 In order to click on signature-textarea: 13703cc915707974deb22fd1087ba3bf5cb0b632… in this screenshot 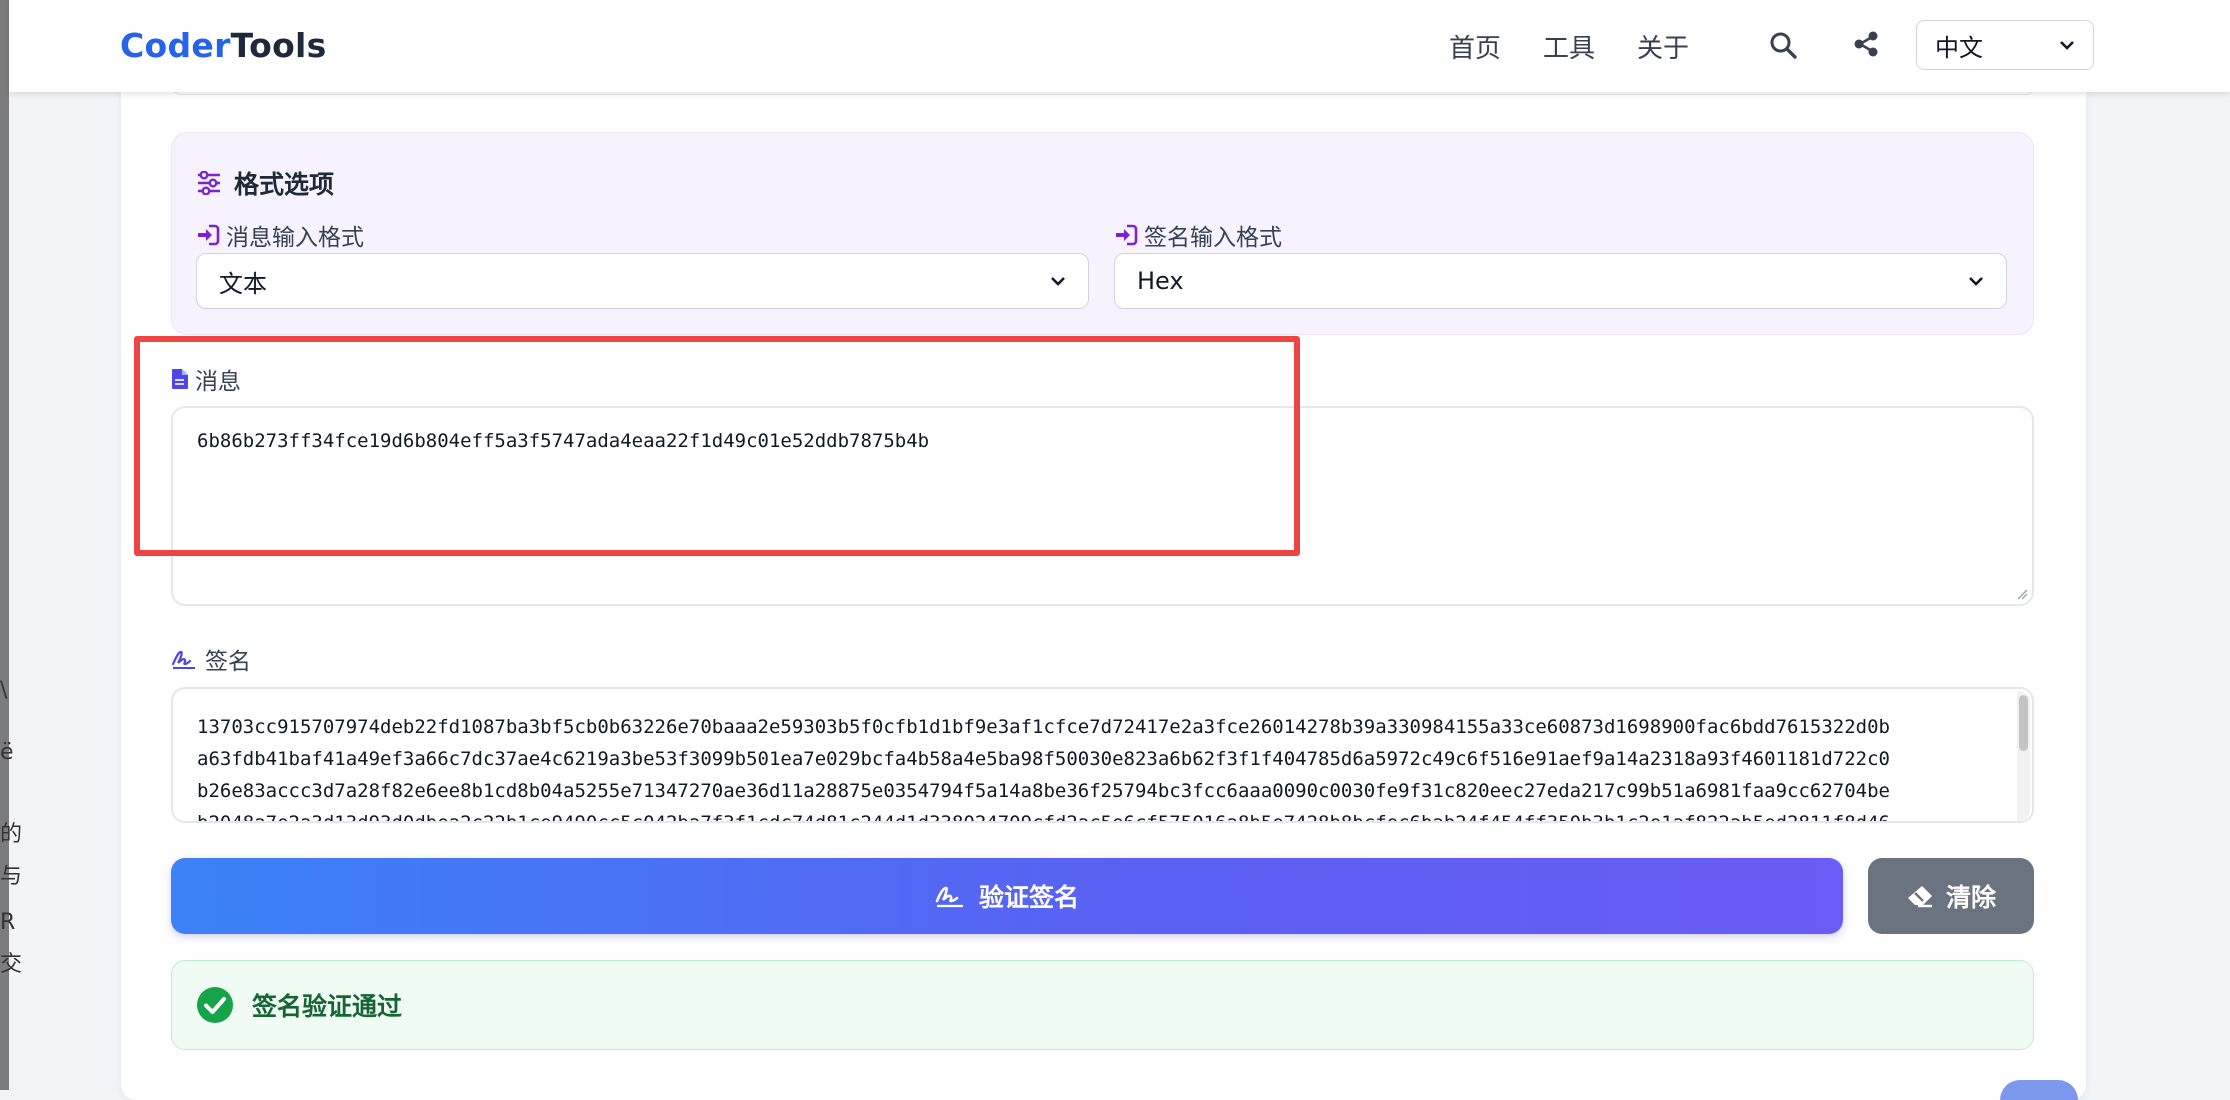, I will do `click(1102, 755)`.